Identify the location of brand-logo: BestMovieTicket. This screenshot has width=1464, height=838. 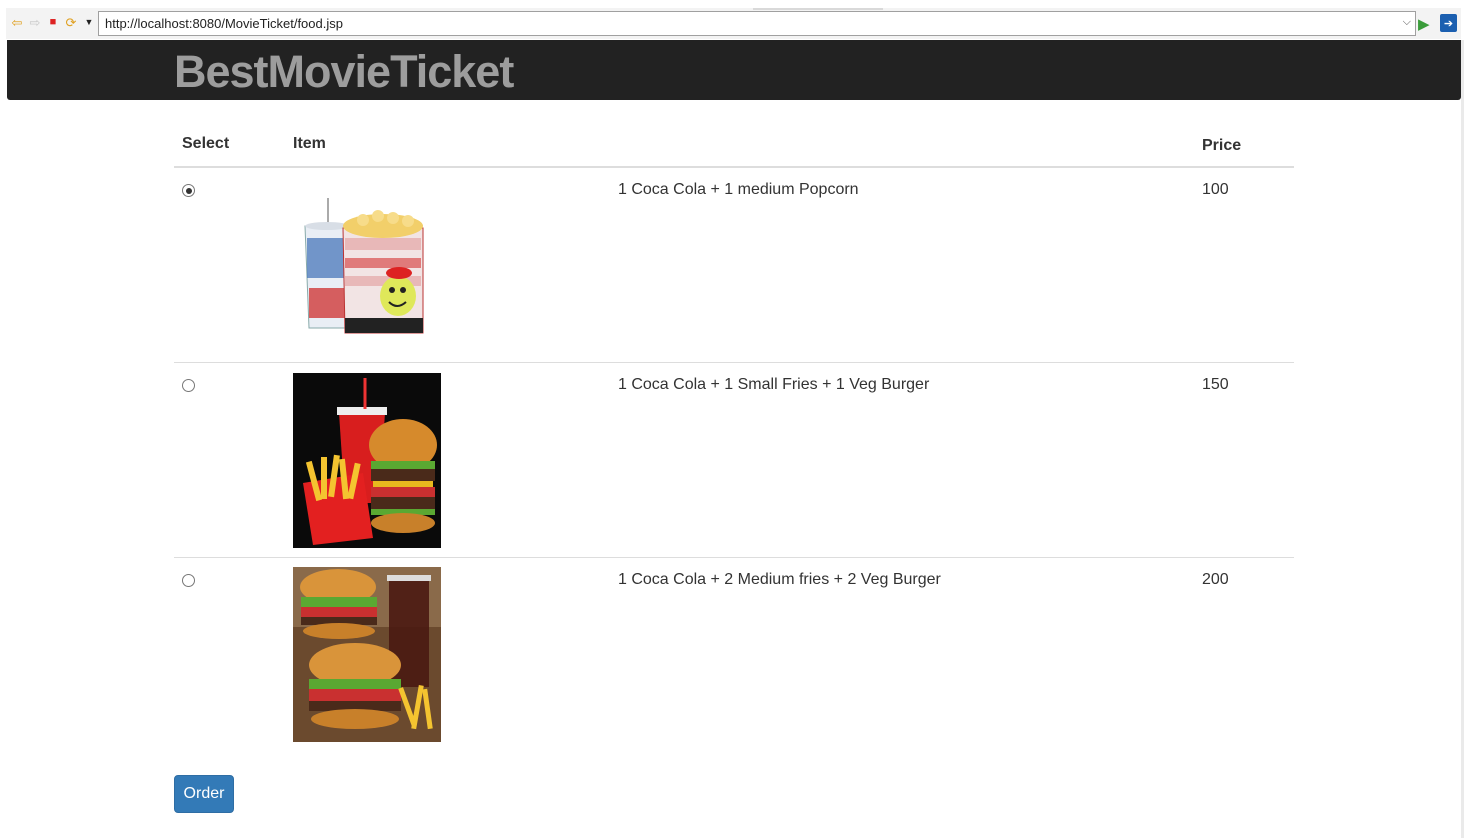
(344, 72).